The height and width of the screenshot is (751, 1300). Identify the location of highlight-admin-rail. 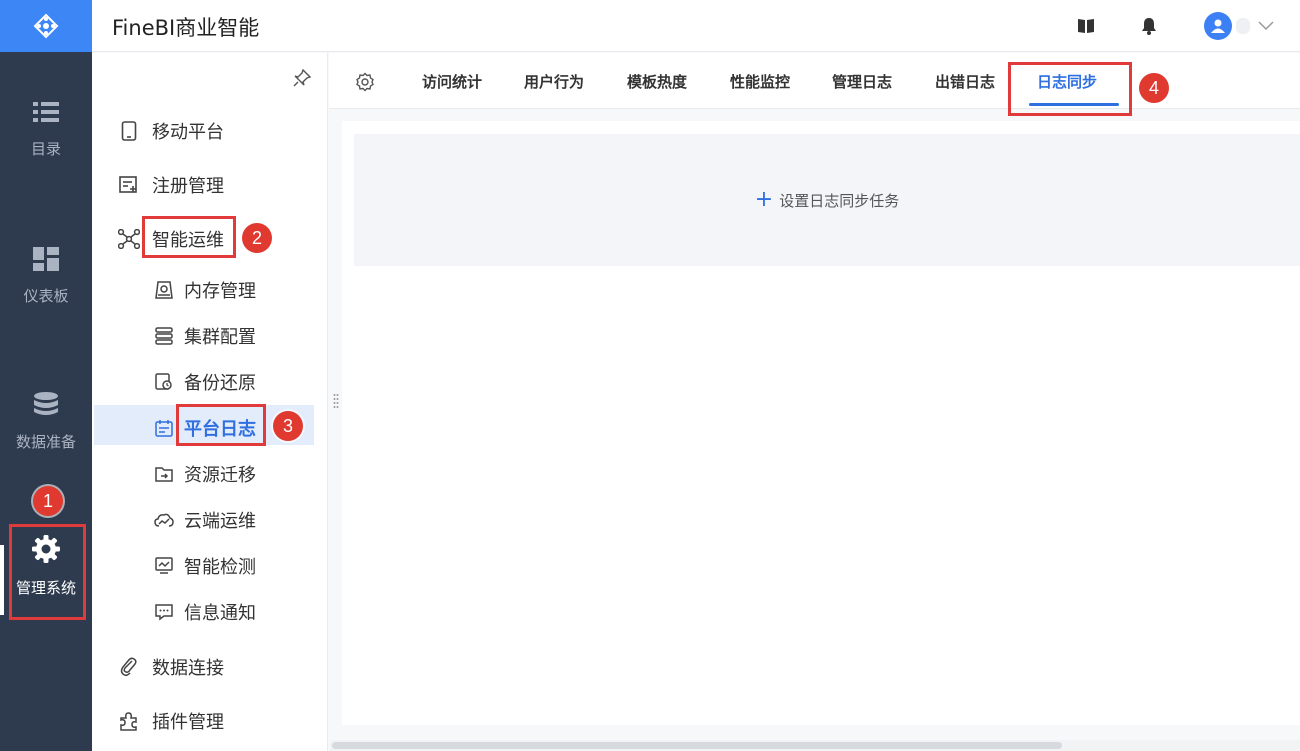
(47, 572).